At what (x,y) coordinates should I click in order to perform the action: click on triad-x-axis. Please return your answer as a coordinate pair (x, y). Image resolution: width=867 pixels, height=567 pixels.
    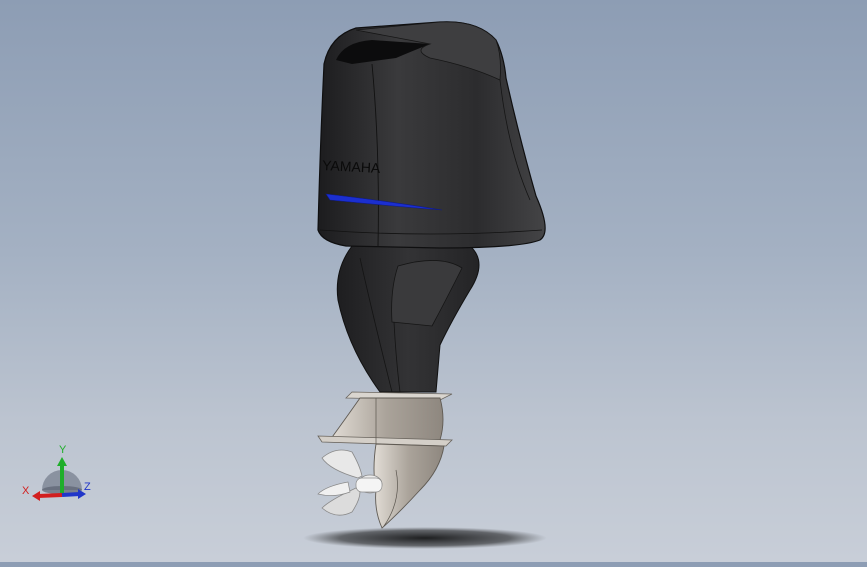
    Looking at the image, I should click on (50, 495).